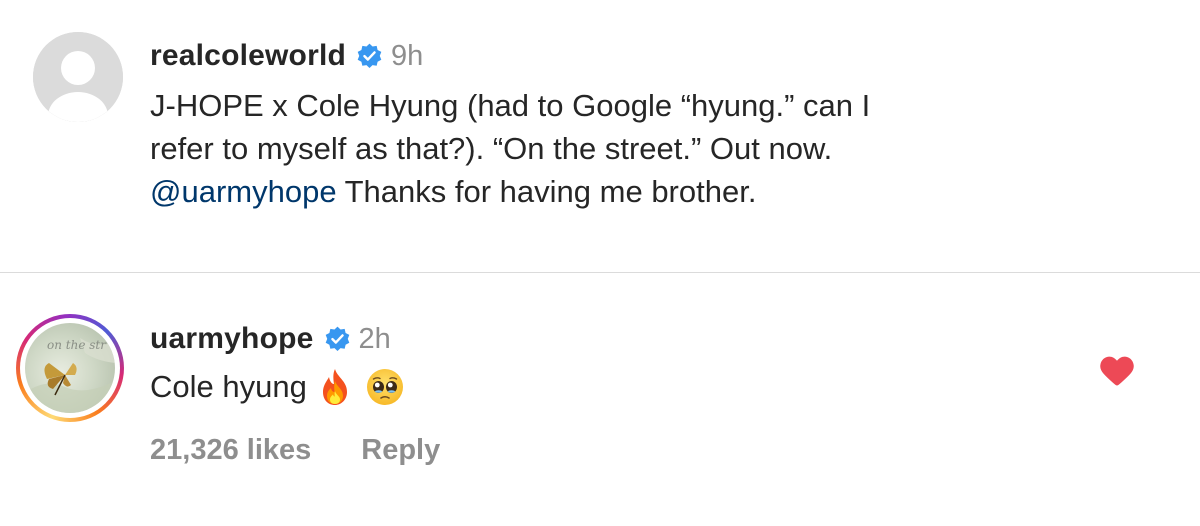  What do you see at coordinates (228, 386) in the screenshot?
I see `comment-text-content: Cole hyung` at bounding box center [228, 386].